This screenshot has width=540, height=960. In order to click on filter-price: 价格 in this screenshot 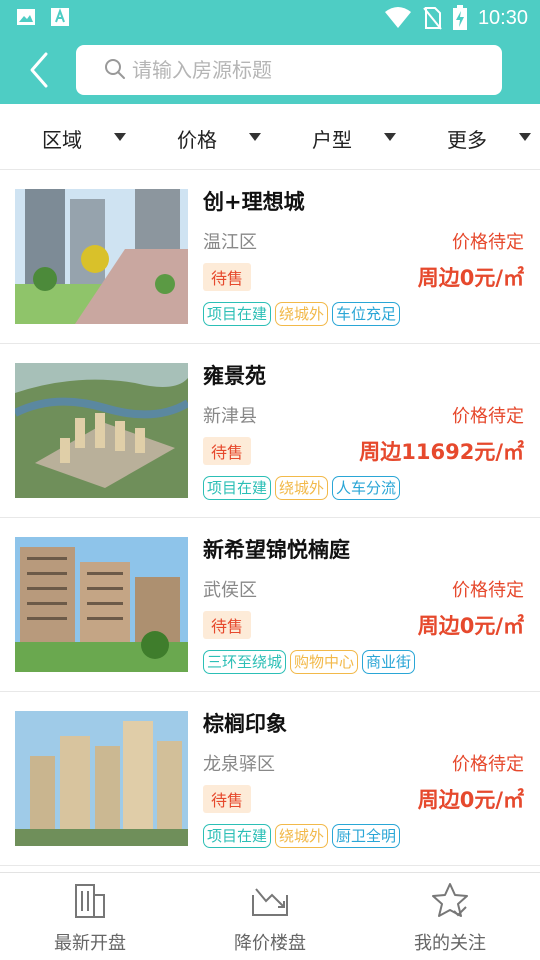, I will do `click(202, 136)`.